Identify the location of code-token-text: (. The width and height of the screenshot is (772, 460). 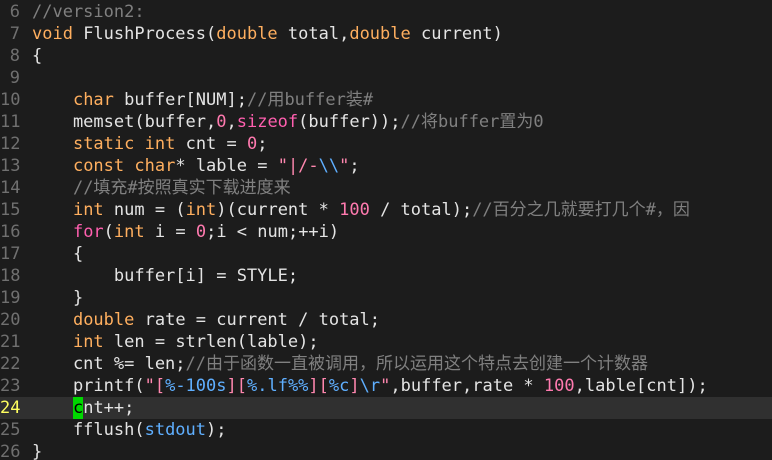
(108, 232).